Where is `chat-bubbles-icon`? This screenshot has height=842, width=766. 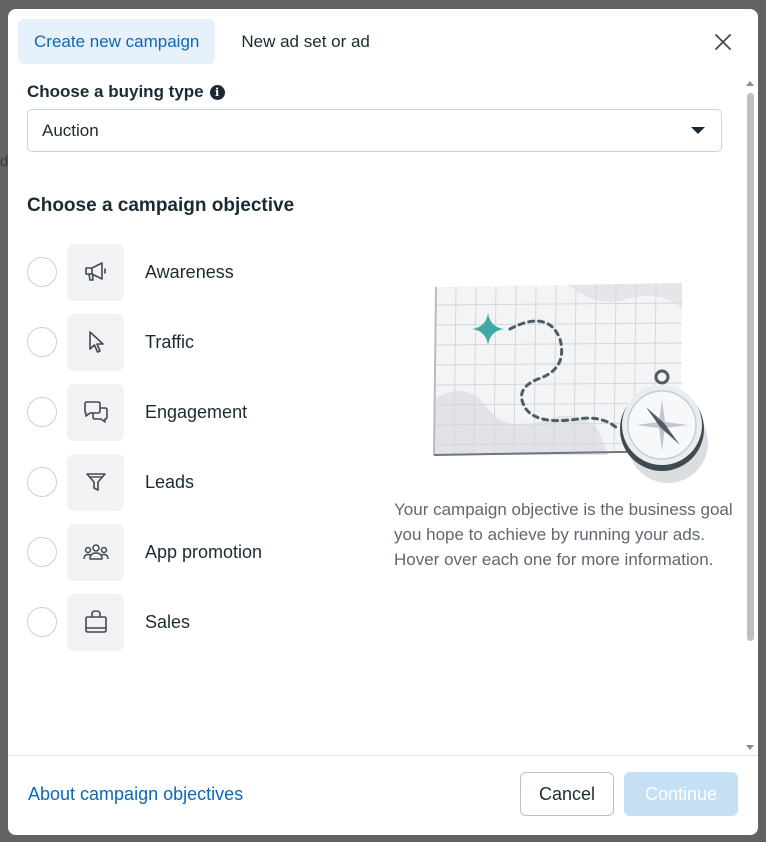
chat-bubbles-icon is located at coordinates (95, 412).